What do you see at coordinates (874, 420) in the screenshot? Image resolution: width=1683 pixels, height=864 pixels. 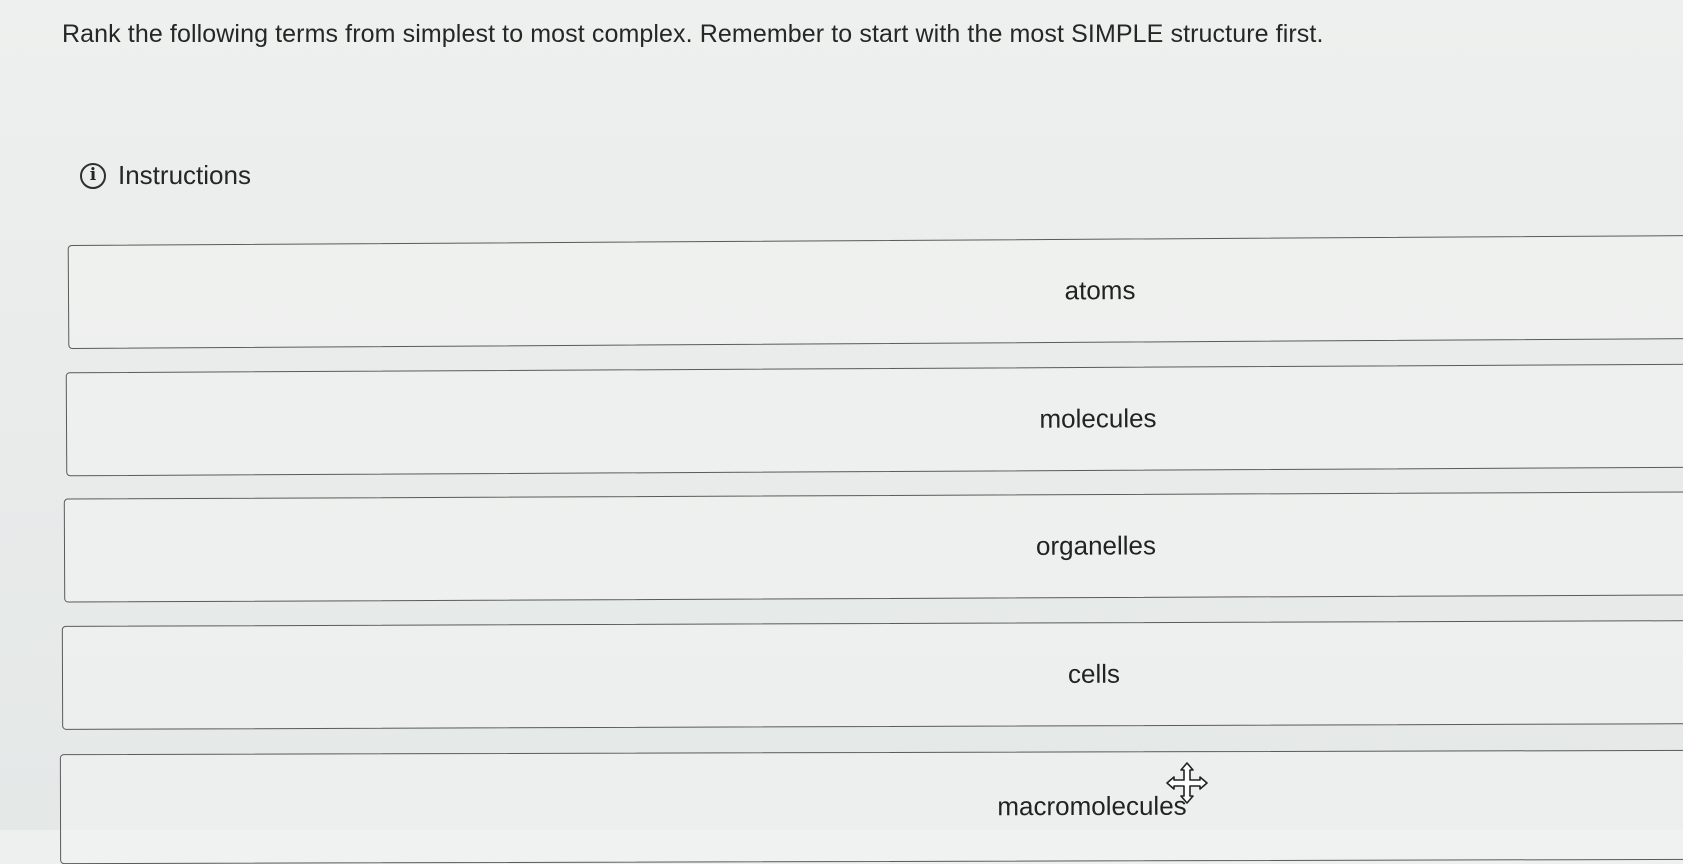 I see `rank-item-molecules: molecules` at bounding box center [874, 420].